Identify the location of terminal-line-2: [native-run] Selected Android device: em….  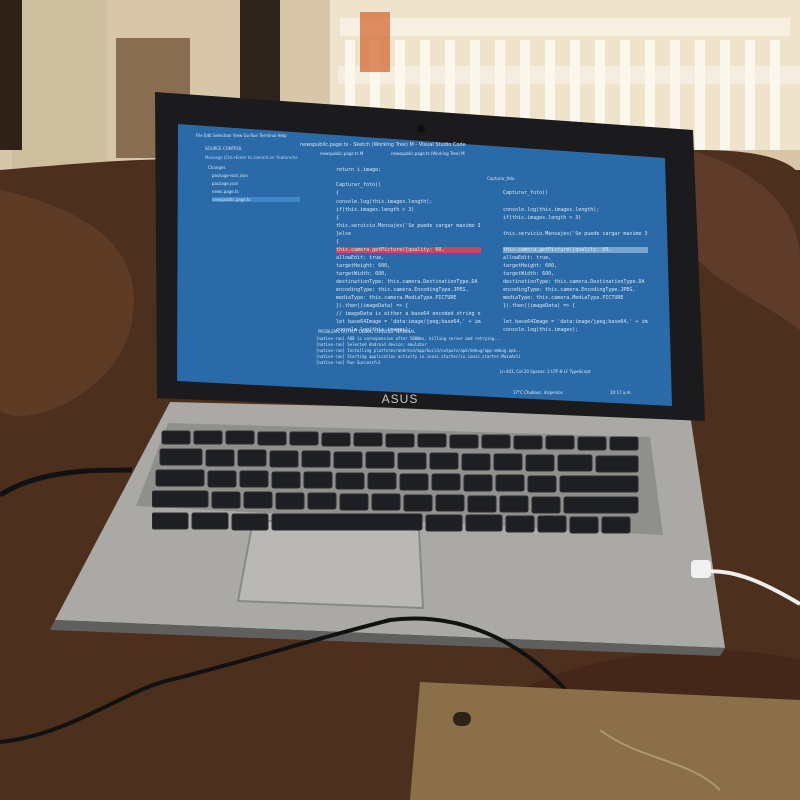
(371, 344).